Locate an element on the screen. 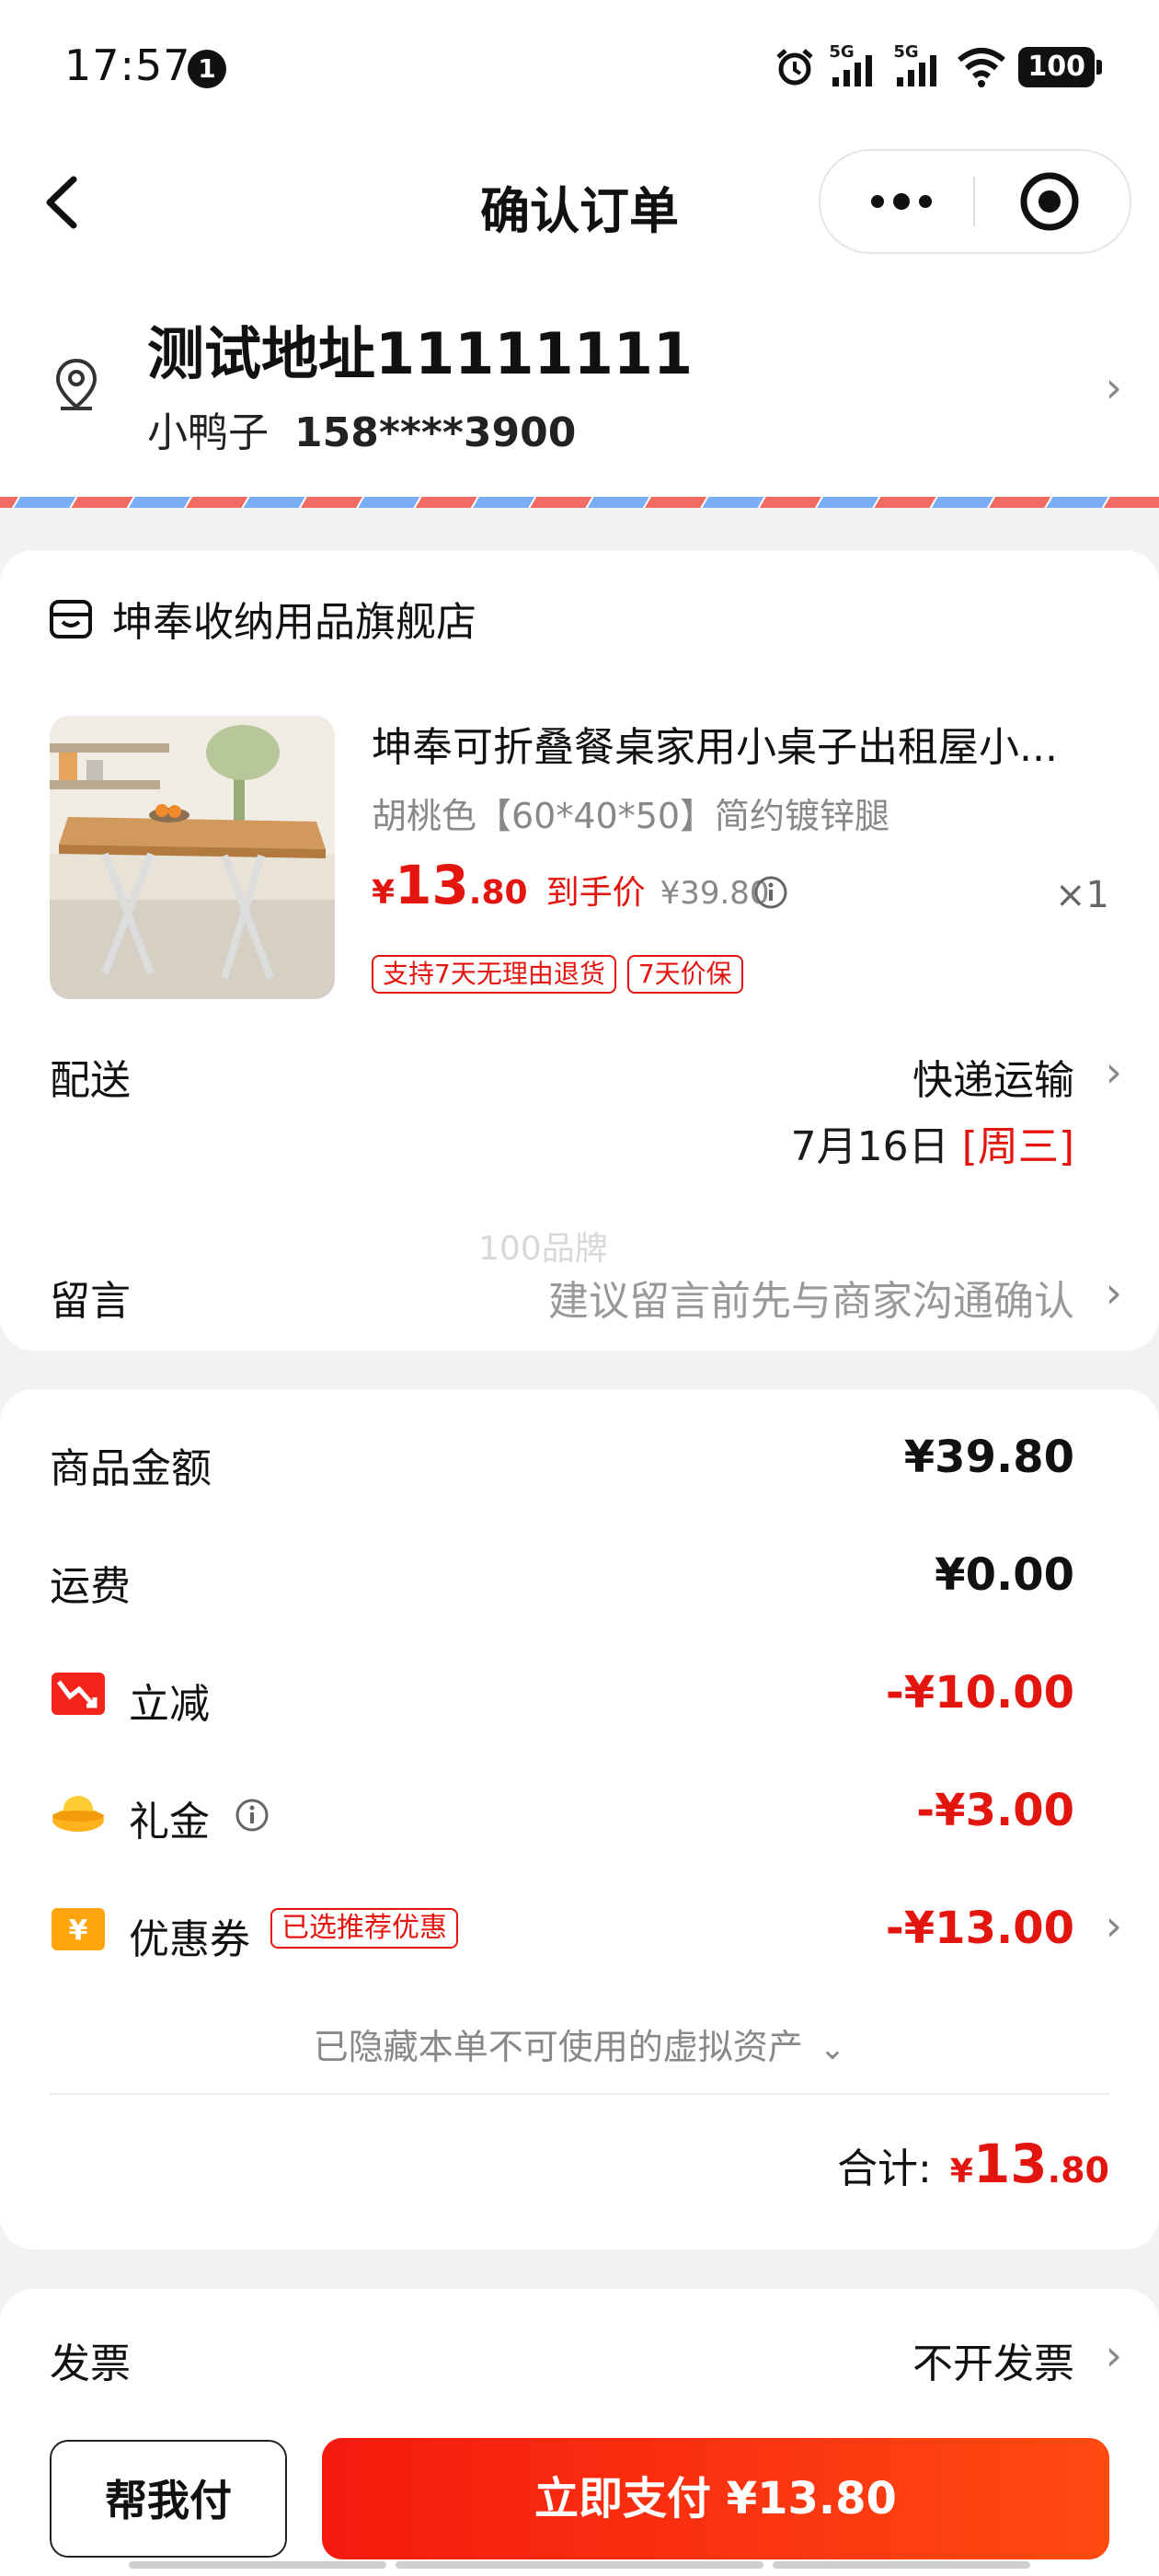  total-symbol: ¥ is located at coordinates (961, 2172).